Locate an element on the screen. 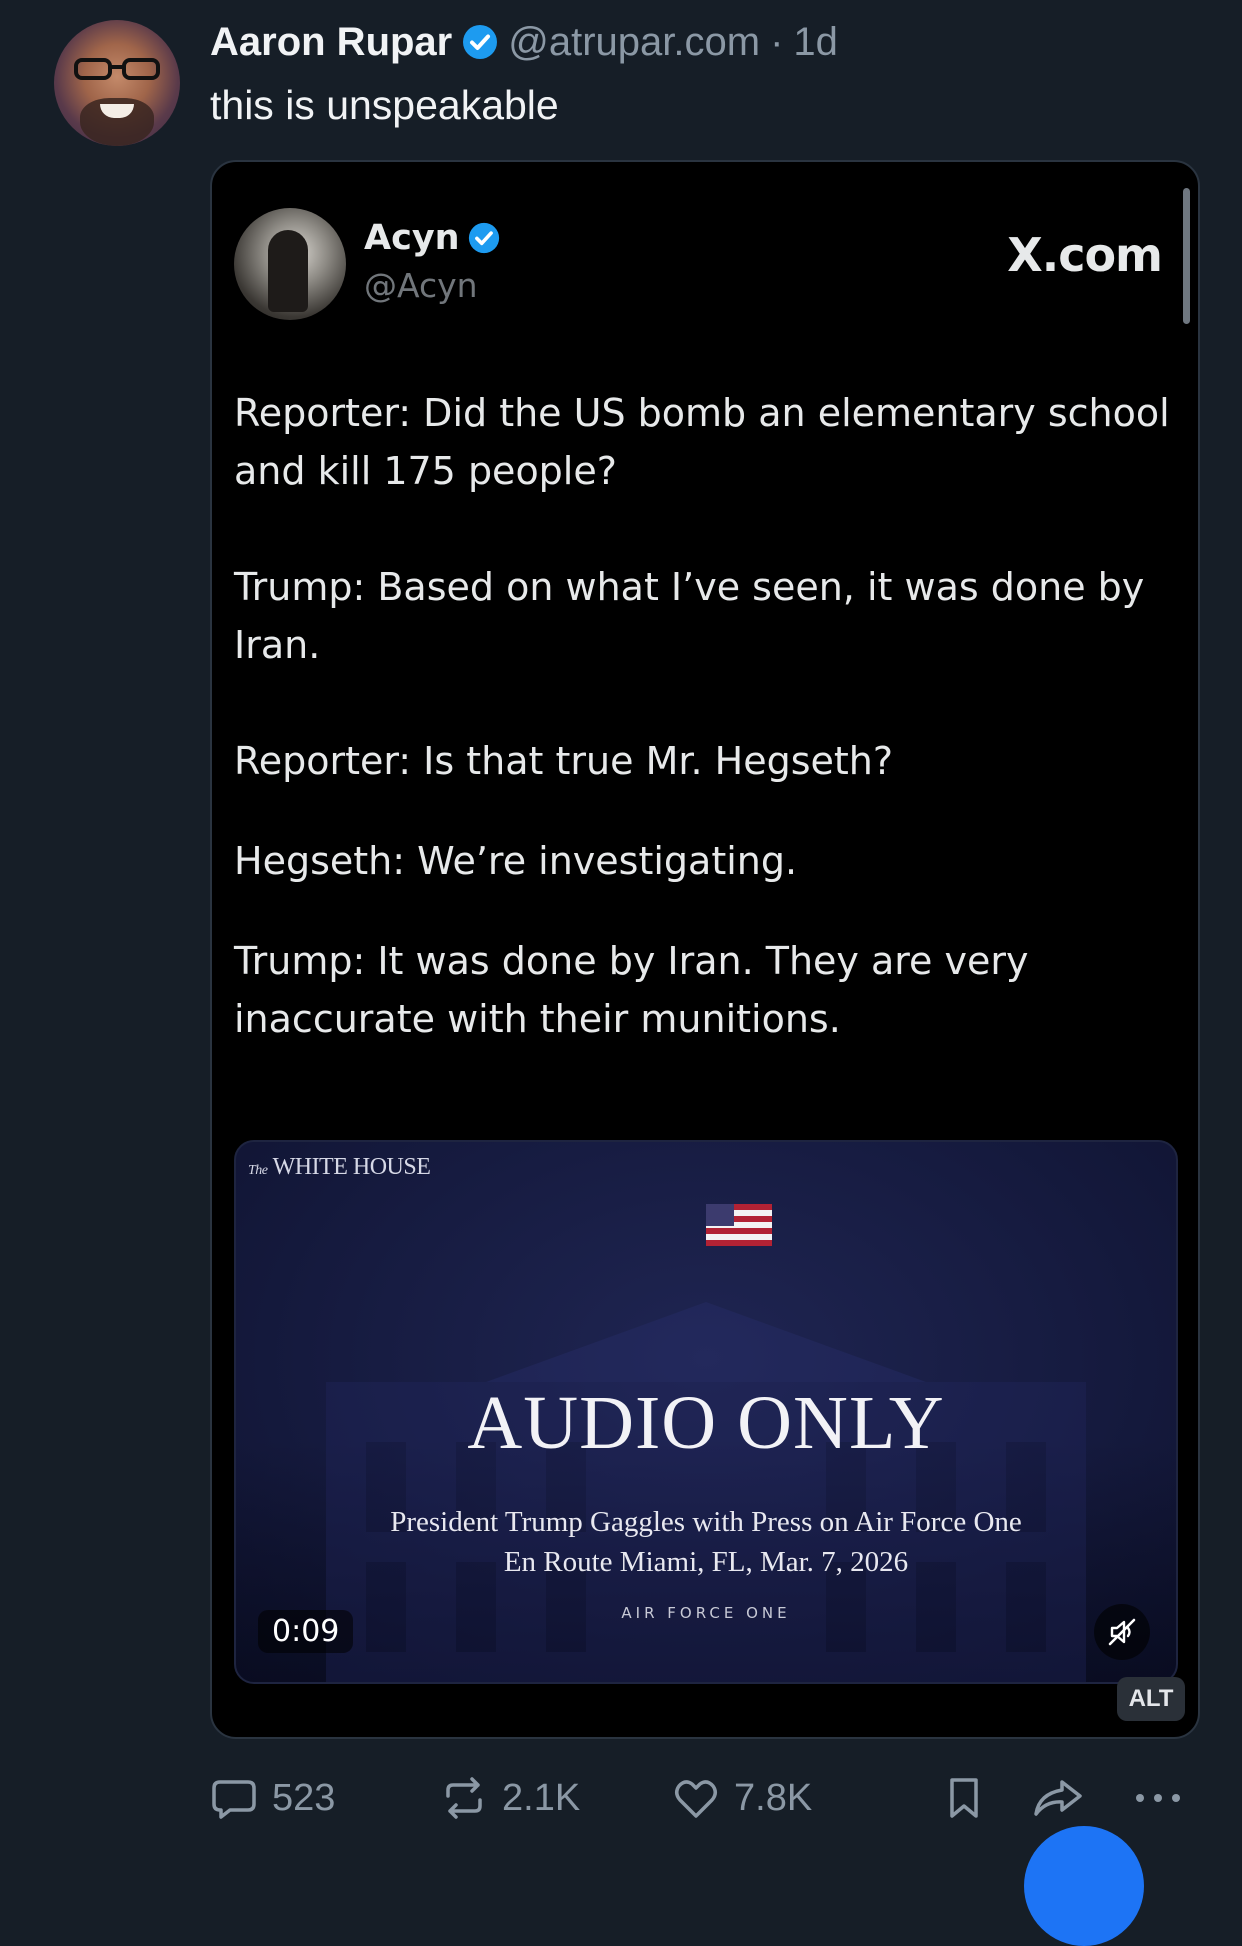 Image resolution: width=1242 pixels, height=1946 pixels. embed-paragraph: Reporter: Is that true Mr. Hegseth? is located at coordinates (564, 761).